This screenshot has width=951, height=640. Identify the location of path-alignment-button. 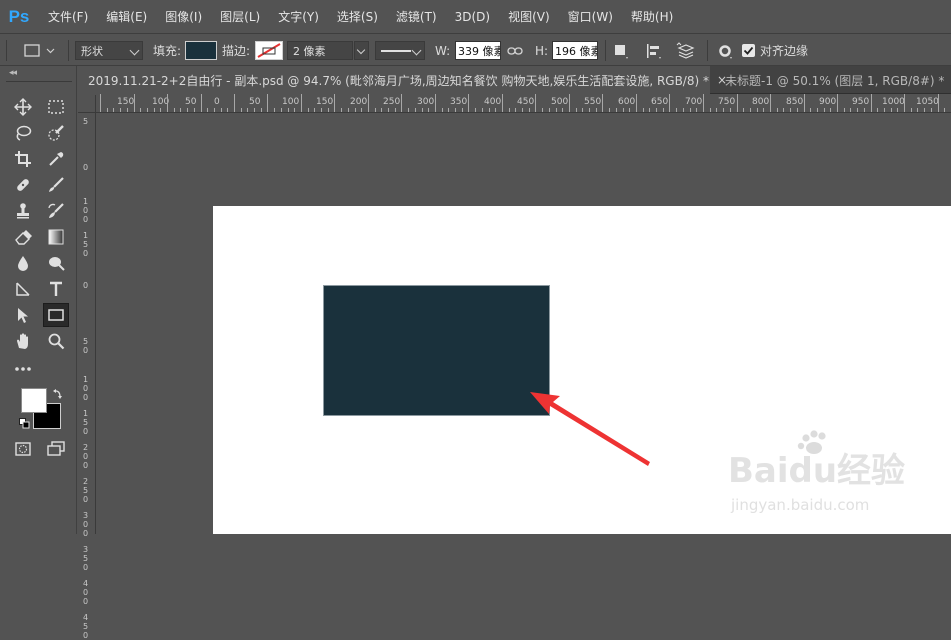
(654, 50).